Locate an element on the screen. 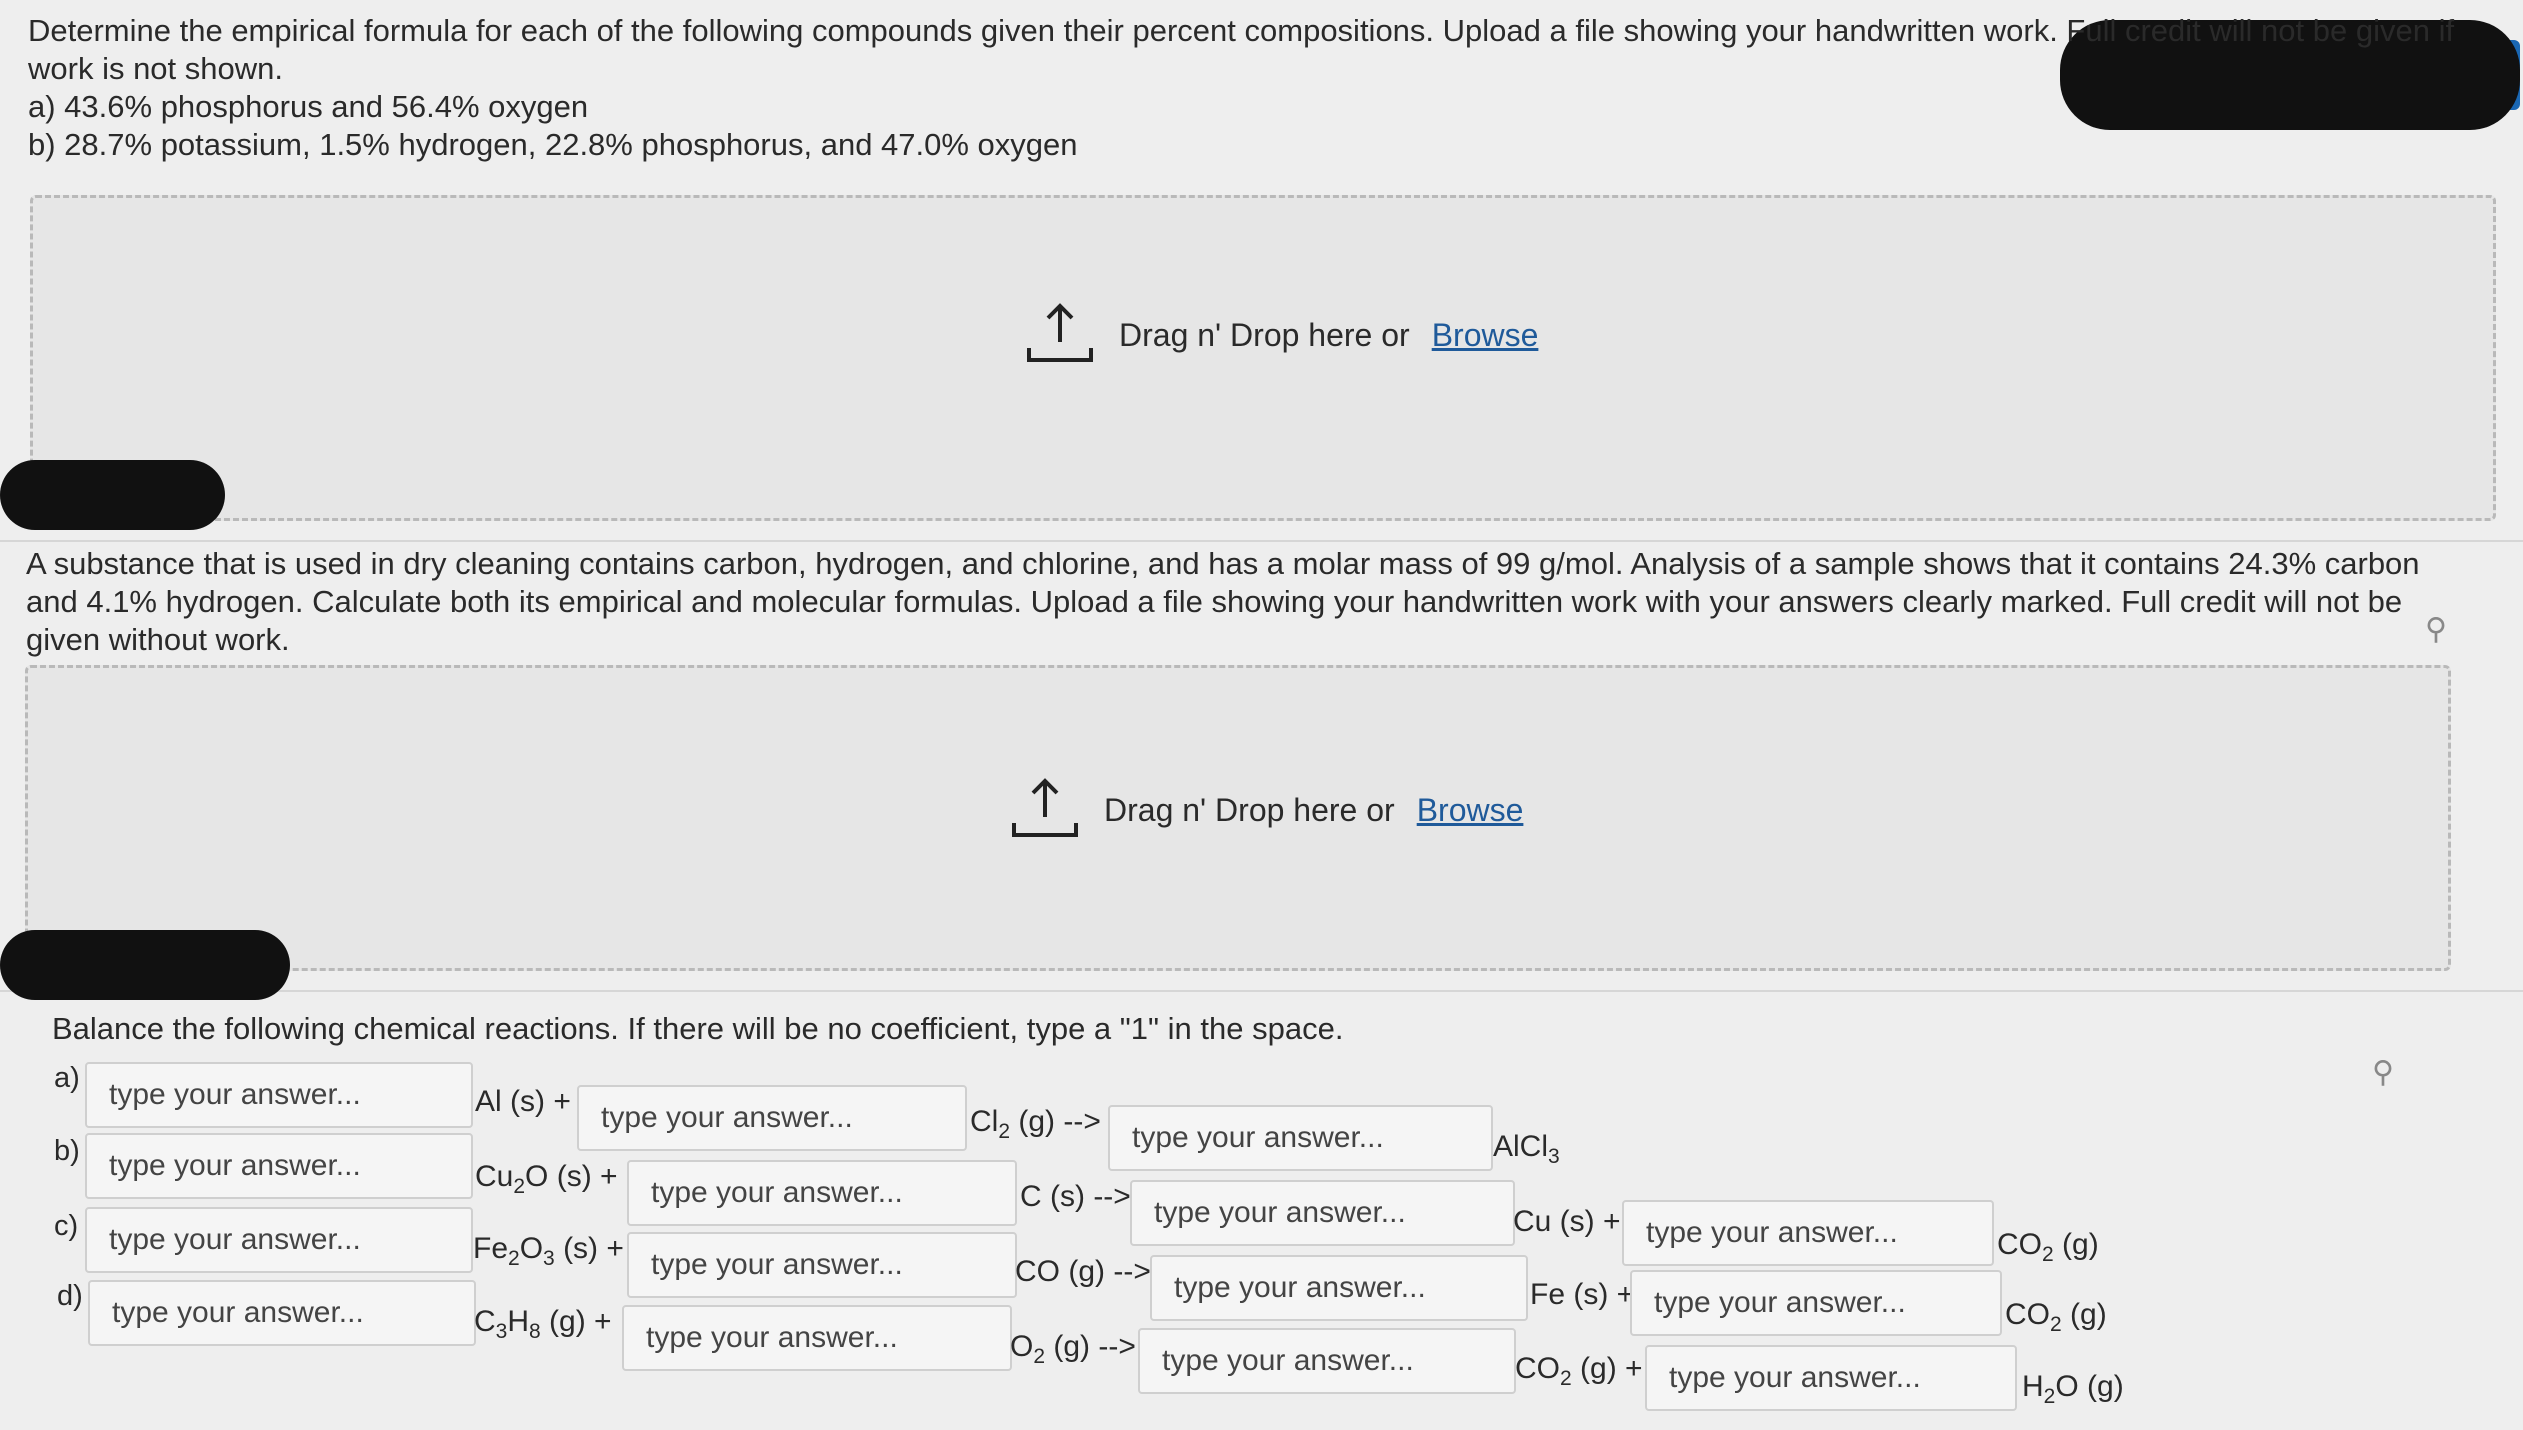  reactant-a2: Cl2 (g) --> is located at coordinates (1035, 1124).